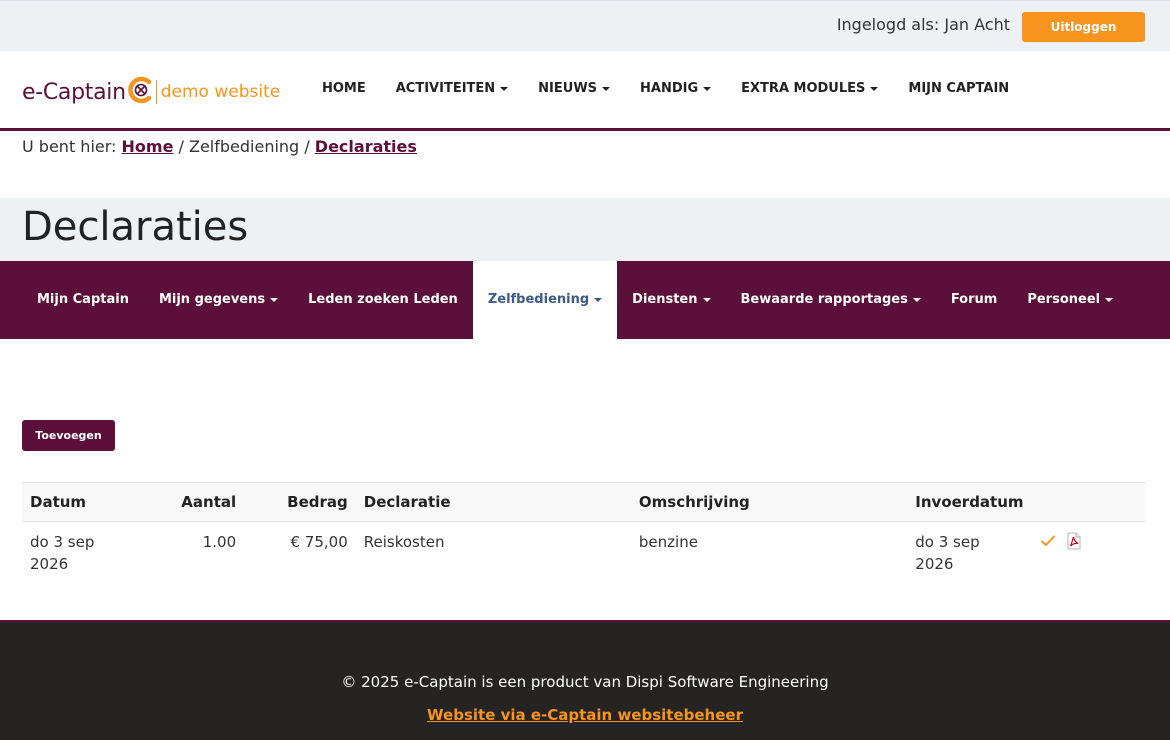 Image resolution: width=1170 pixels, height=740 pixels. Describe the element at coordinates (769, 502) in the screenshot. I see `column-header-omschrijving: Omschrijving` at that location.